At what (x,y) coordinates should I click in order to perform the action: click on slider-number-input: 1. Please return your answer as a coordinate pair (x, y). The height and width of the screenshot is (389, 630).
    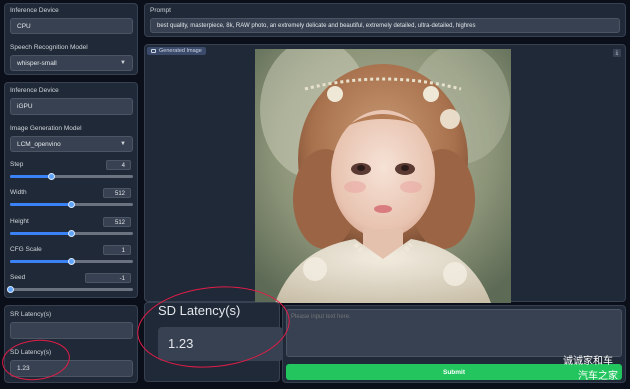
    Looking at the image, I should click on (117, 250).